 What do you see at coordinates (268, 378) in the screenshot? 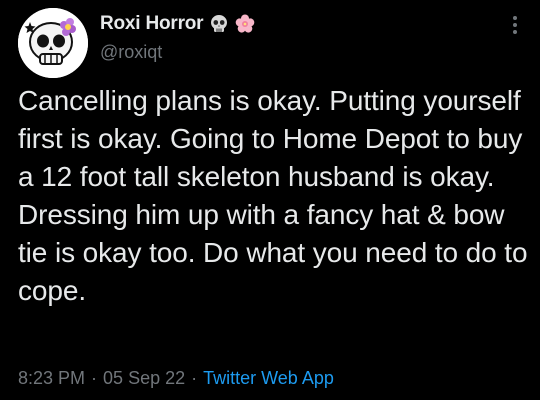
I see `tweet-source-link: Twitter Web App` at bounding box center [268, 378].